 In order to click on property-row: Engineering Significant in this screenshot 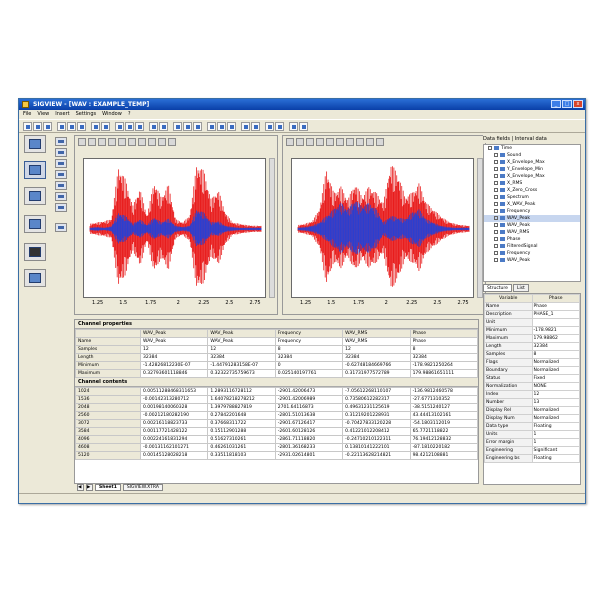, I will do `click(532, 450)`.